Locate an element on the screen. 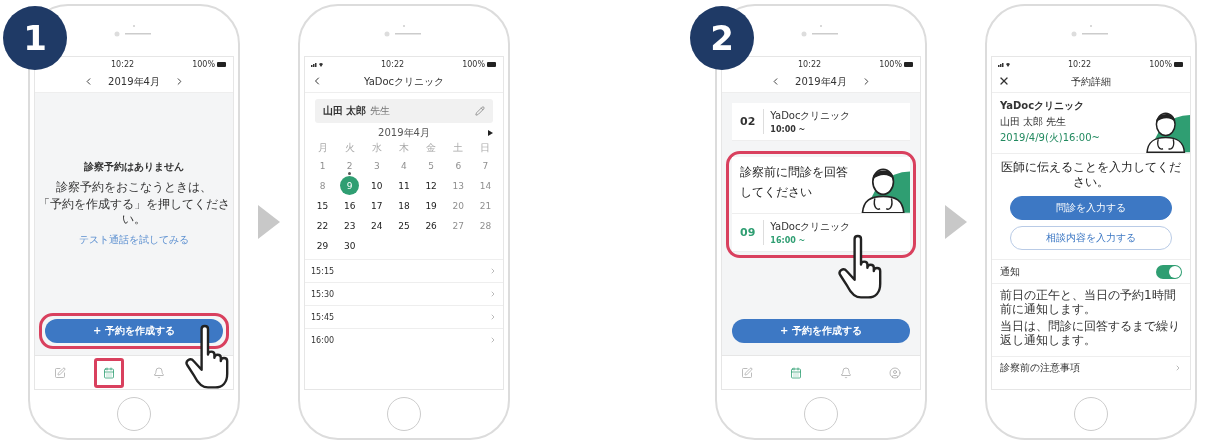  doctor-honorific: 先生 is located at coordinates (381, 111).